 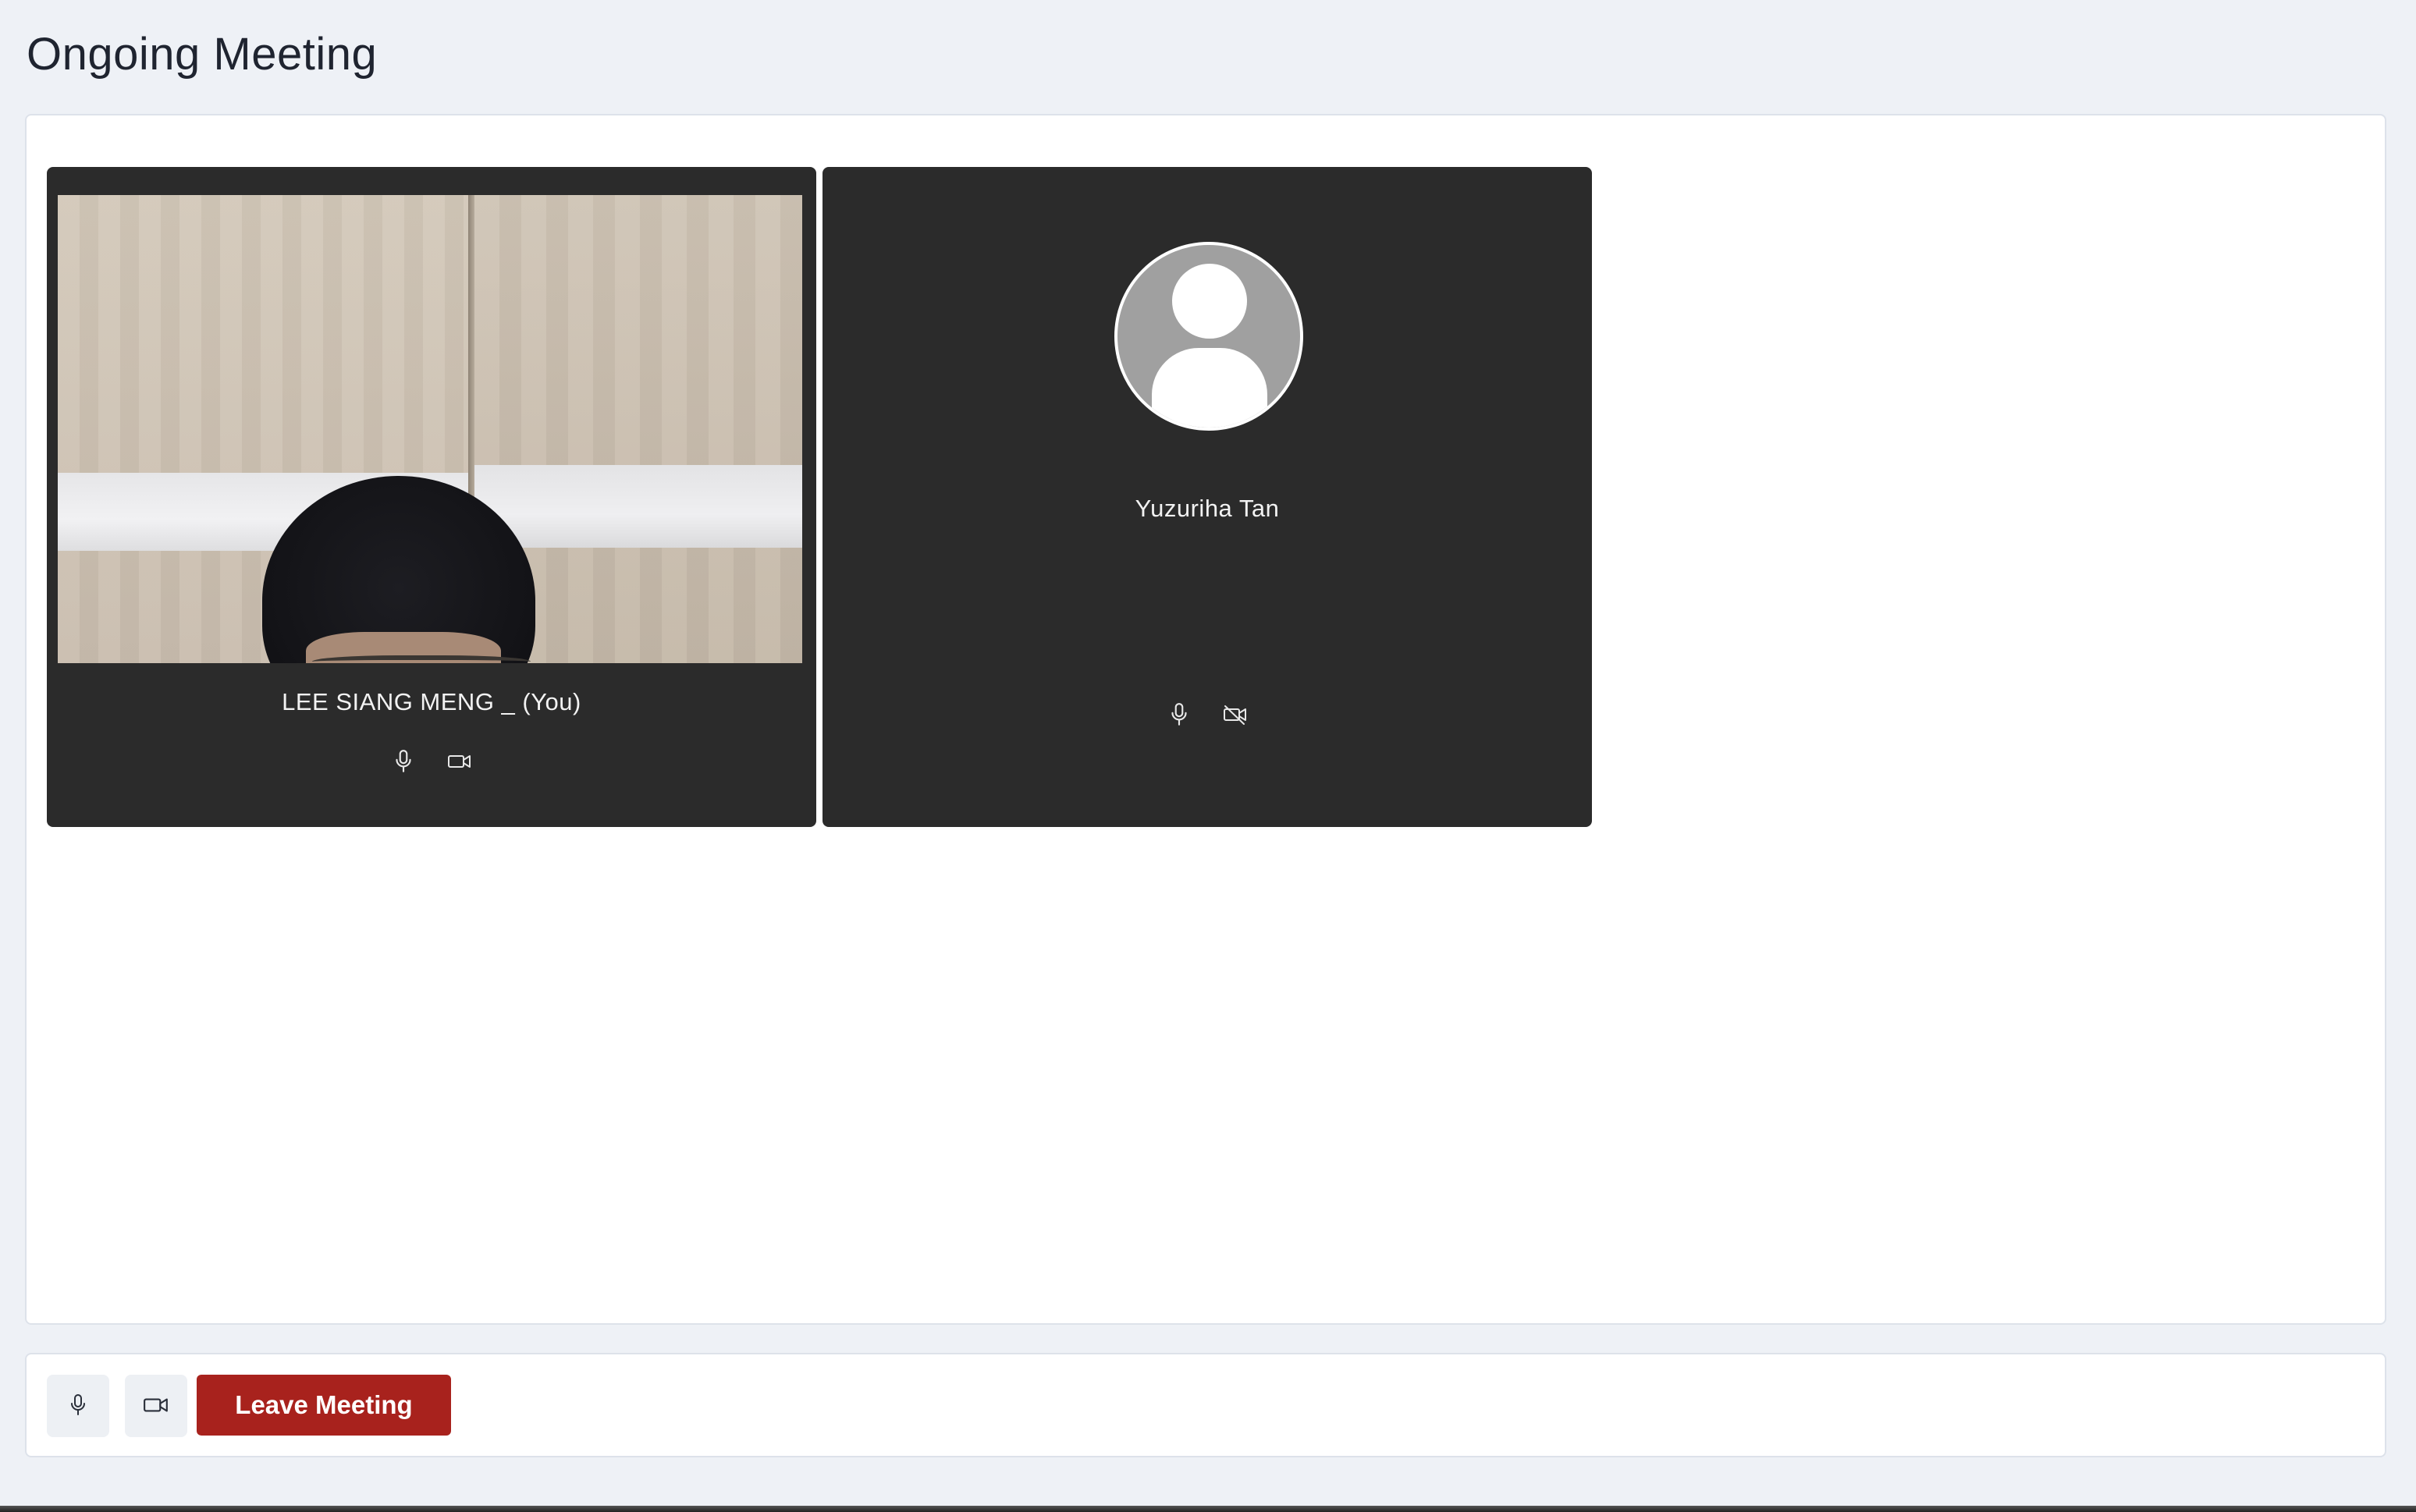 I want to click on toggle-microphone-button, so click(x=78, y=1406).